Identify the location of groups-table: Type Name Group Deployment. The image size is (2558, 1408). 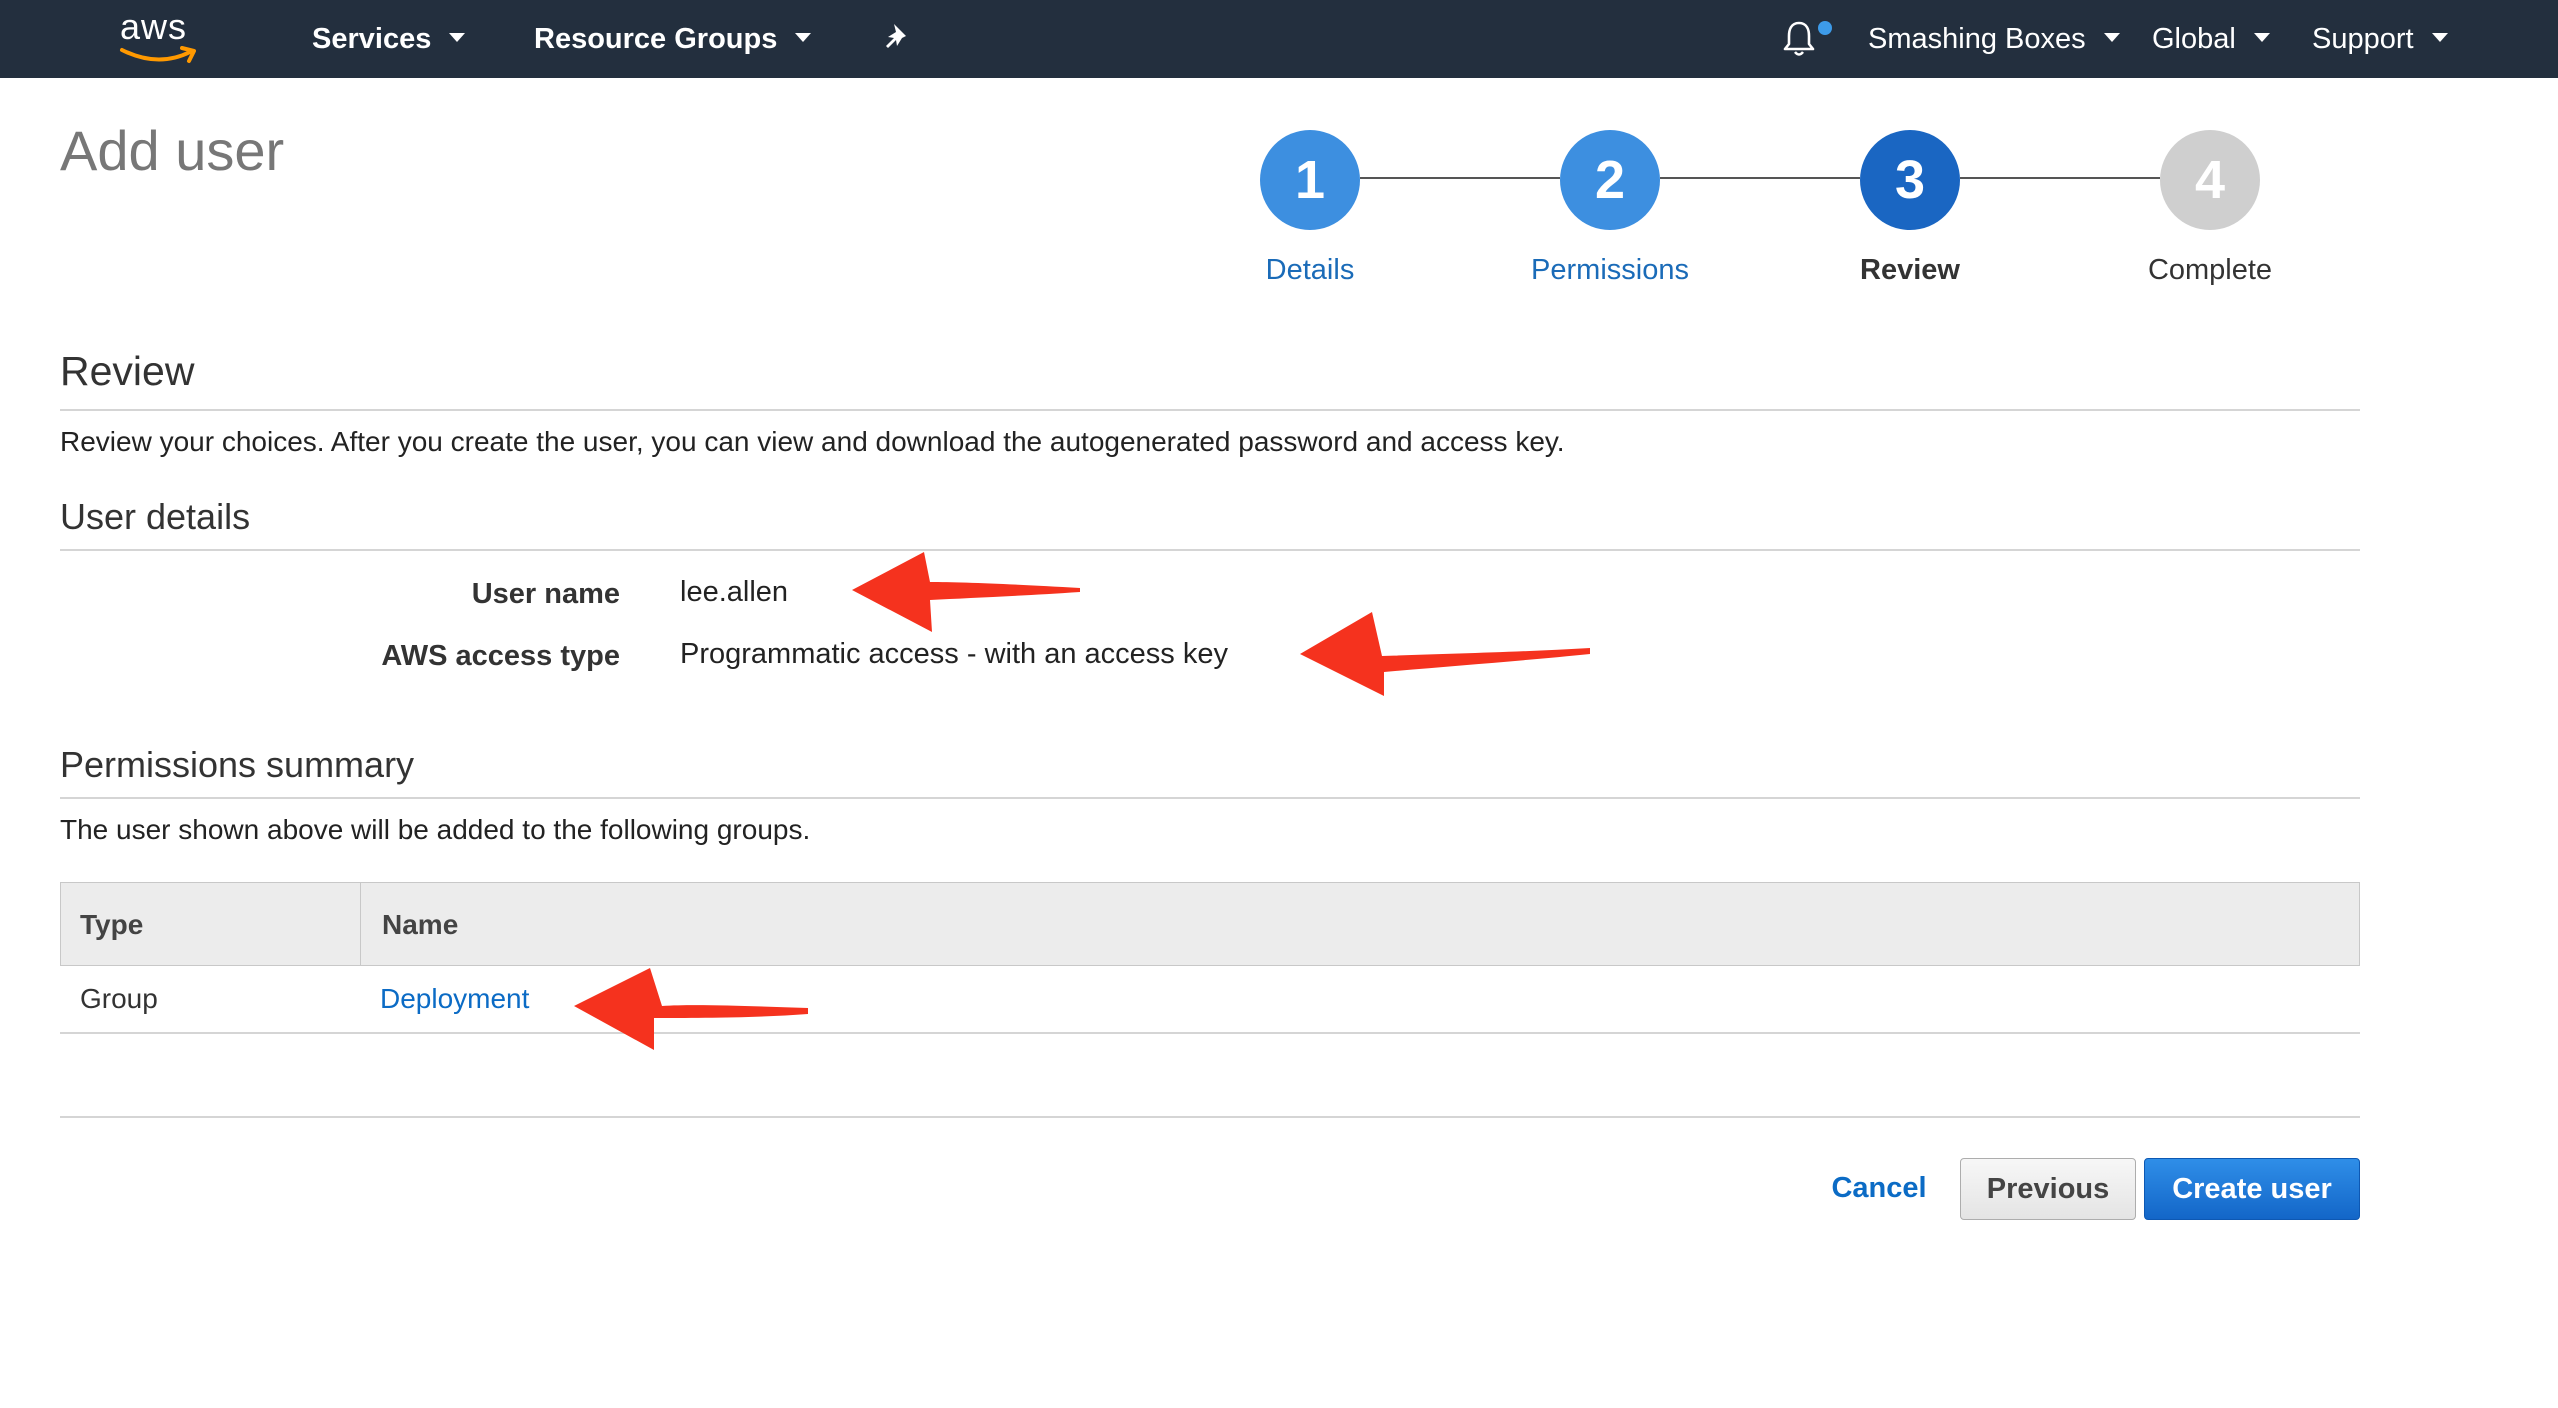
(1210, 958).